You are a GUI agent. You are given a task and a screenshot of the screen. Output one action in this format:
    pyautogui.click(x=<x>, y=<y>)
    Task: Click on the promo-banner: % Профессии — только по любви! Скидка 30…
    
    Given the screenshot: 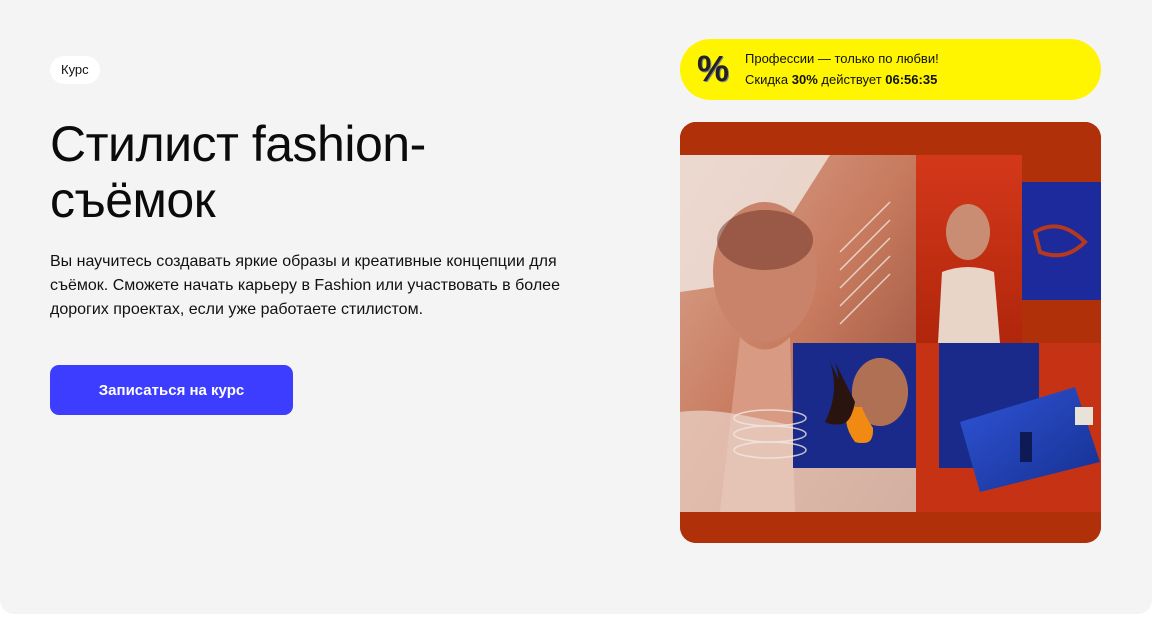 What is the action you would take?
    pyautogui.click(x=890, y=69)
    